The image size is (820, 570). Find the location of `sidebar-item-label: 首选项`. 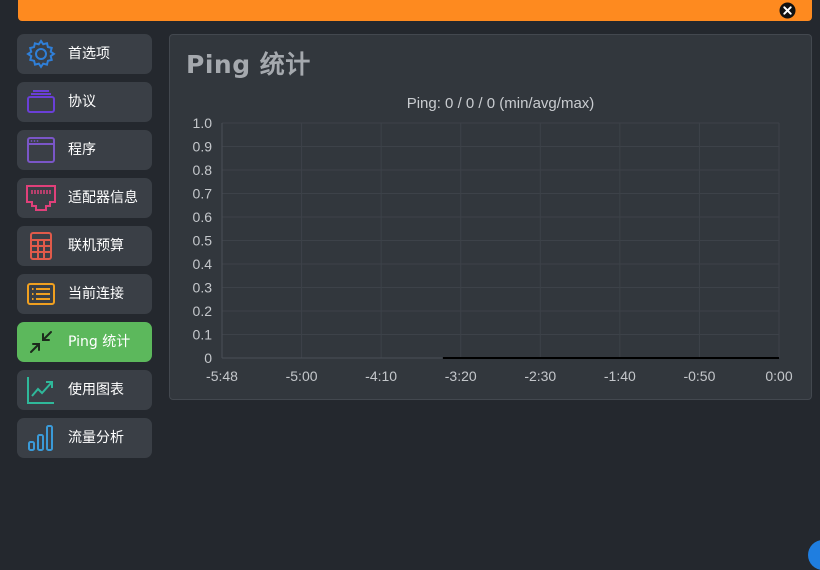

sidebar-item-label: 首选项 is located at coordinates (89, 54).